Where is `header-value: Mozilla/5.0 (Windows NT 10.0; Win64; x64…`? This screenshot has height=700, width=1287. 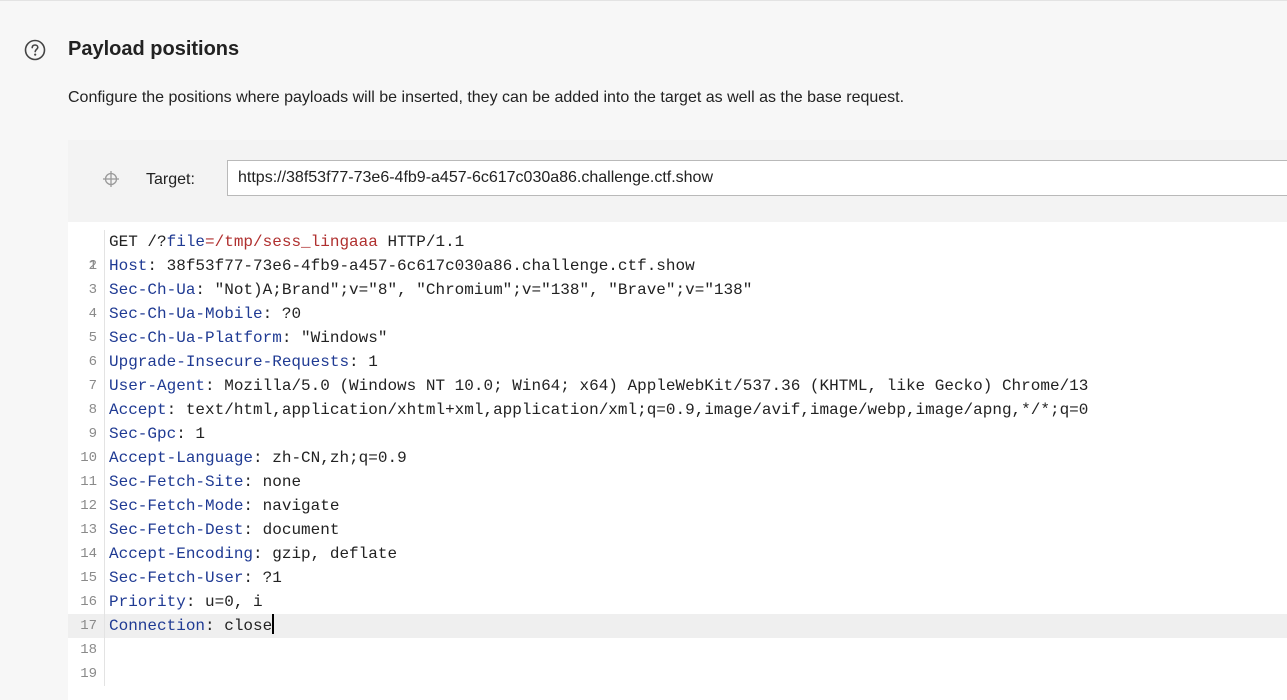 header-value: Mozilla/5.0 (Windows NT 10.0; Win64; x64… is located at coordinates (651, 386).